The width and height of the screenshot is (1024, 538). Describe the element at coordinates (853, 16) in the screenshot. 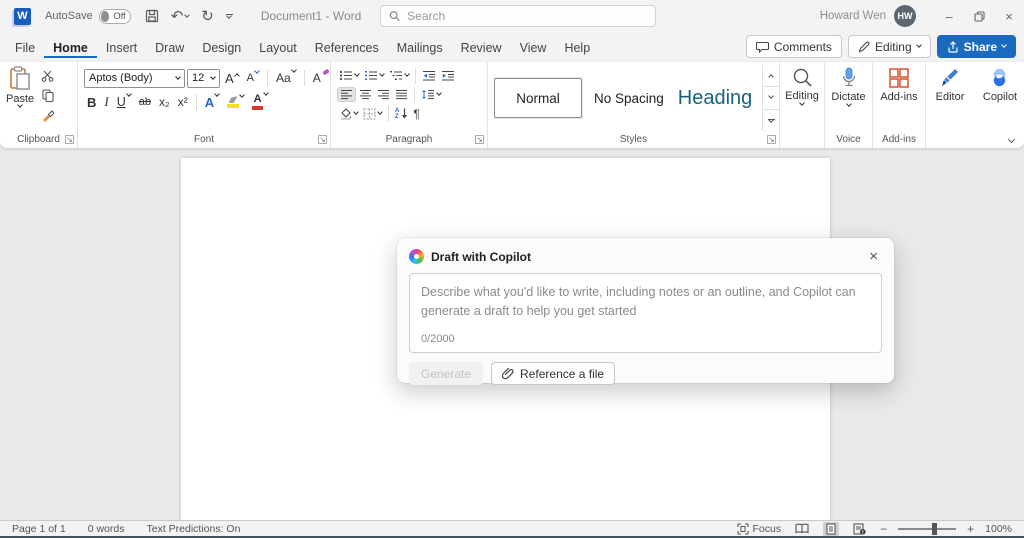

I see `user-name: Howard Wen` at that location.